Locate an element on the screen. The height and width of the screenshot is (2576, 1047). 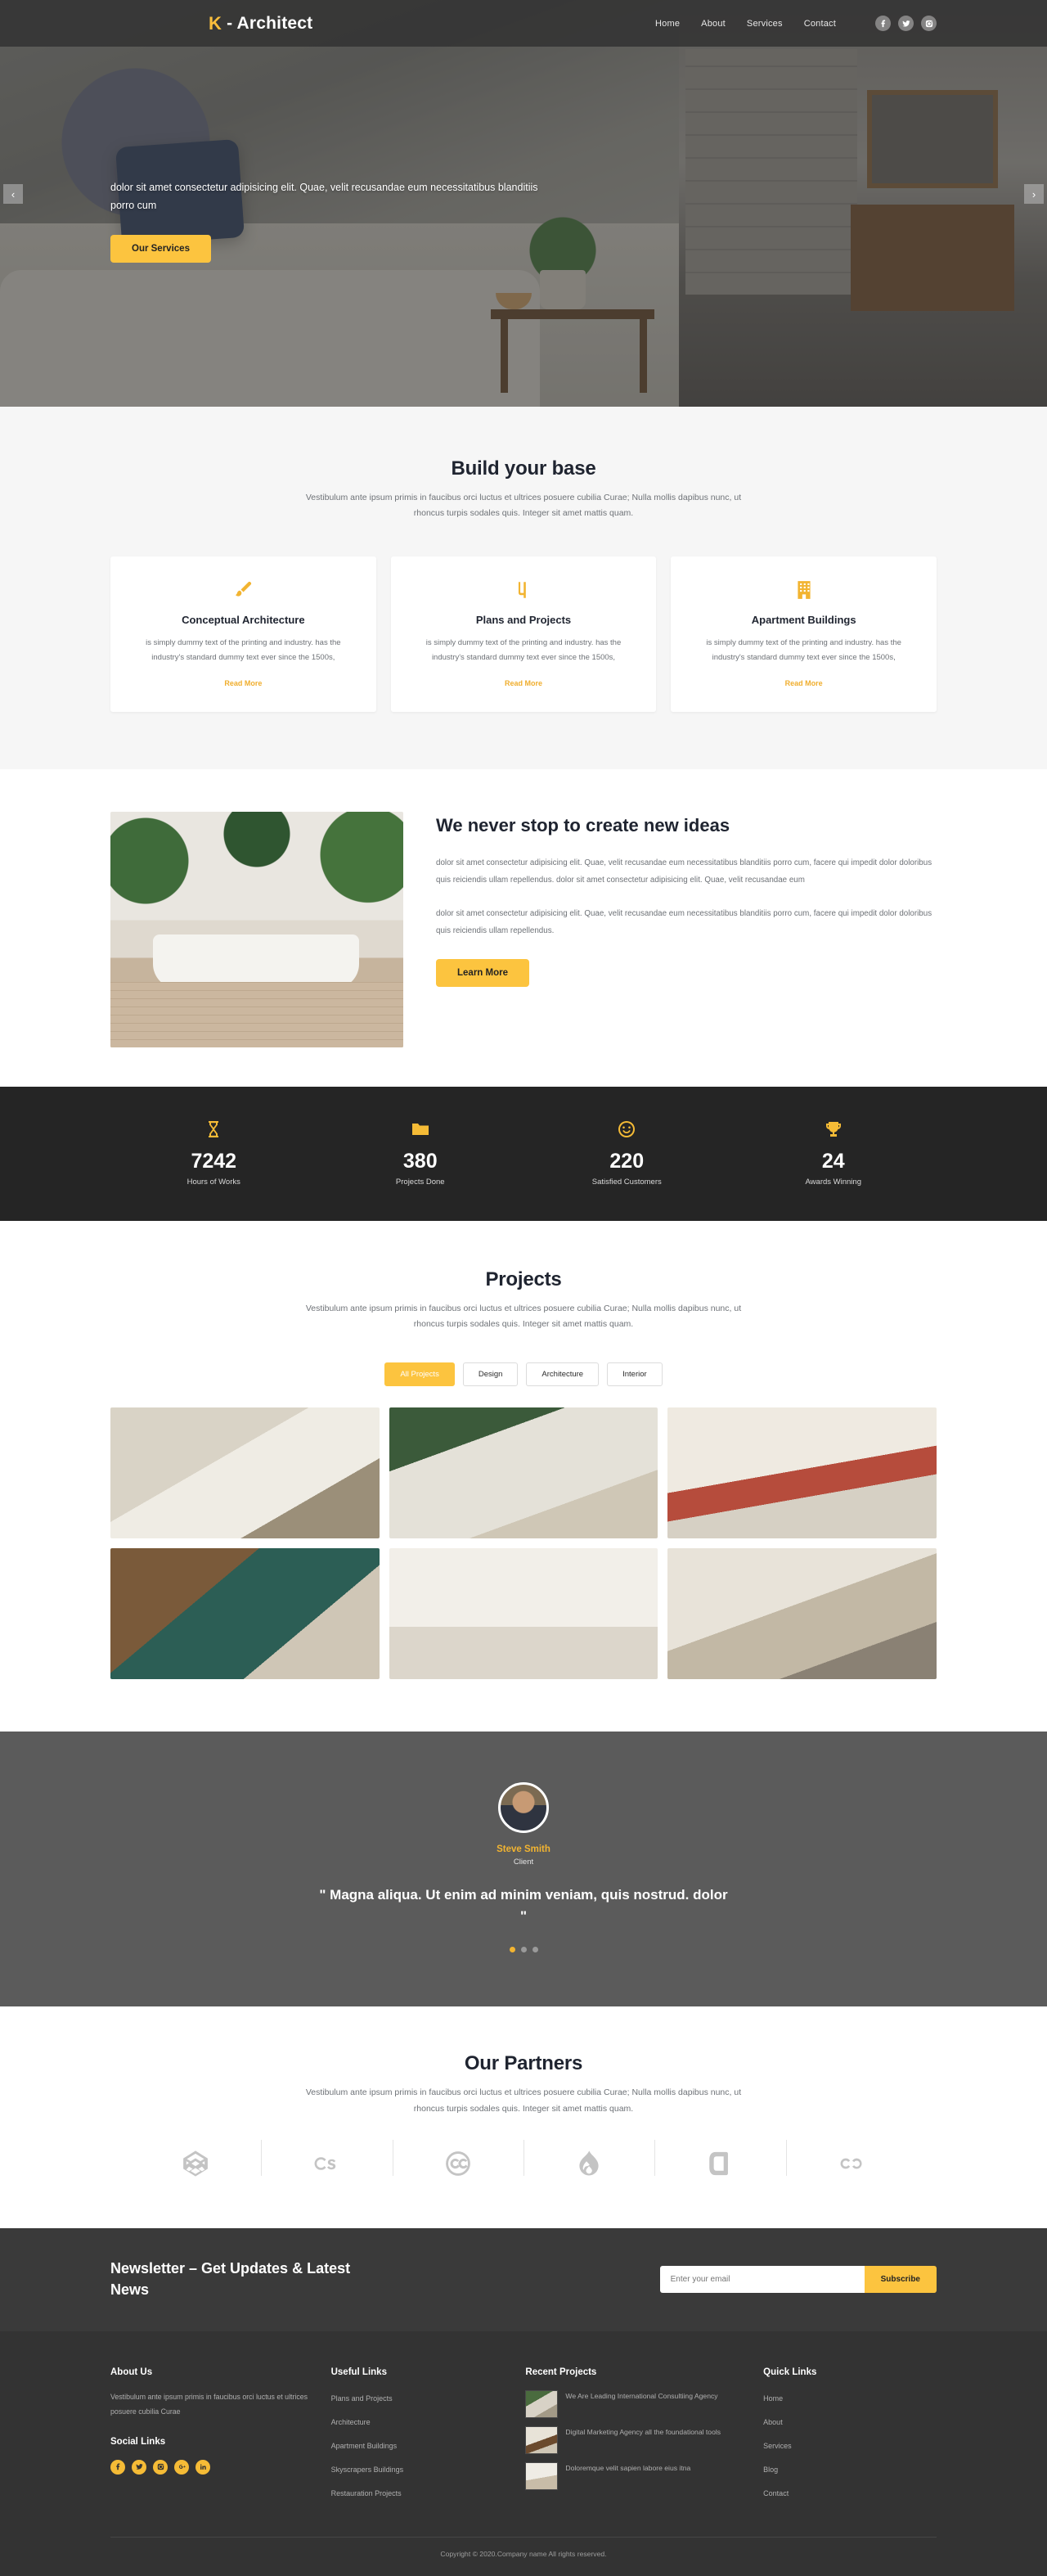
footer-quick-about: About is located at coordinates (773, 2422).